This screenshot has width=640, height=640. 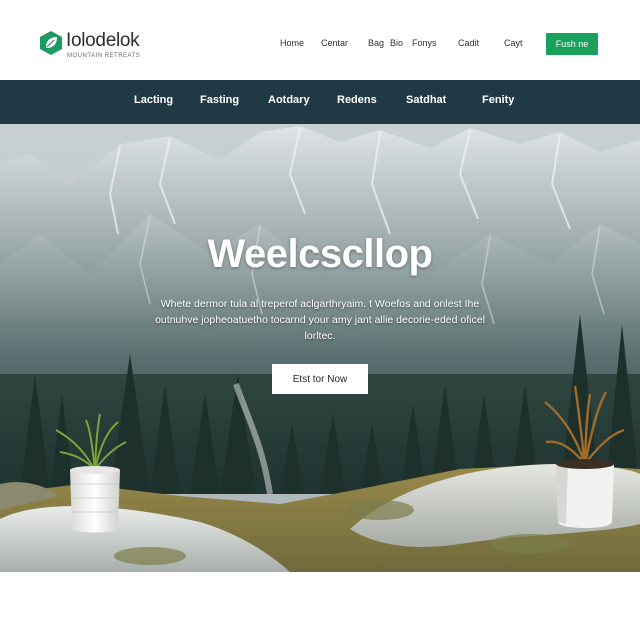 What do you see at coordinates (292, 43) in the screenshot?
I see `topnav-item-home: Home` at bounding box center [292, 43].